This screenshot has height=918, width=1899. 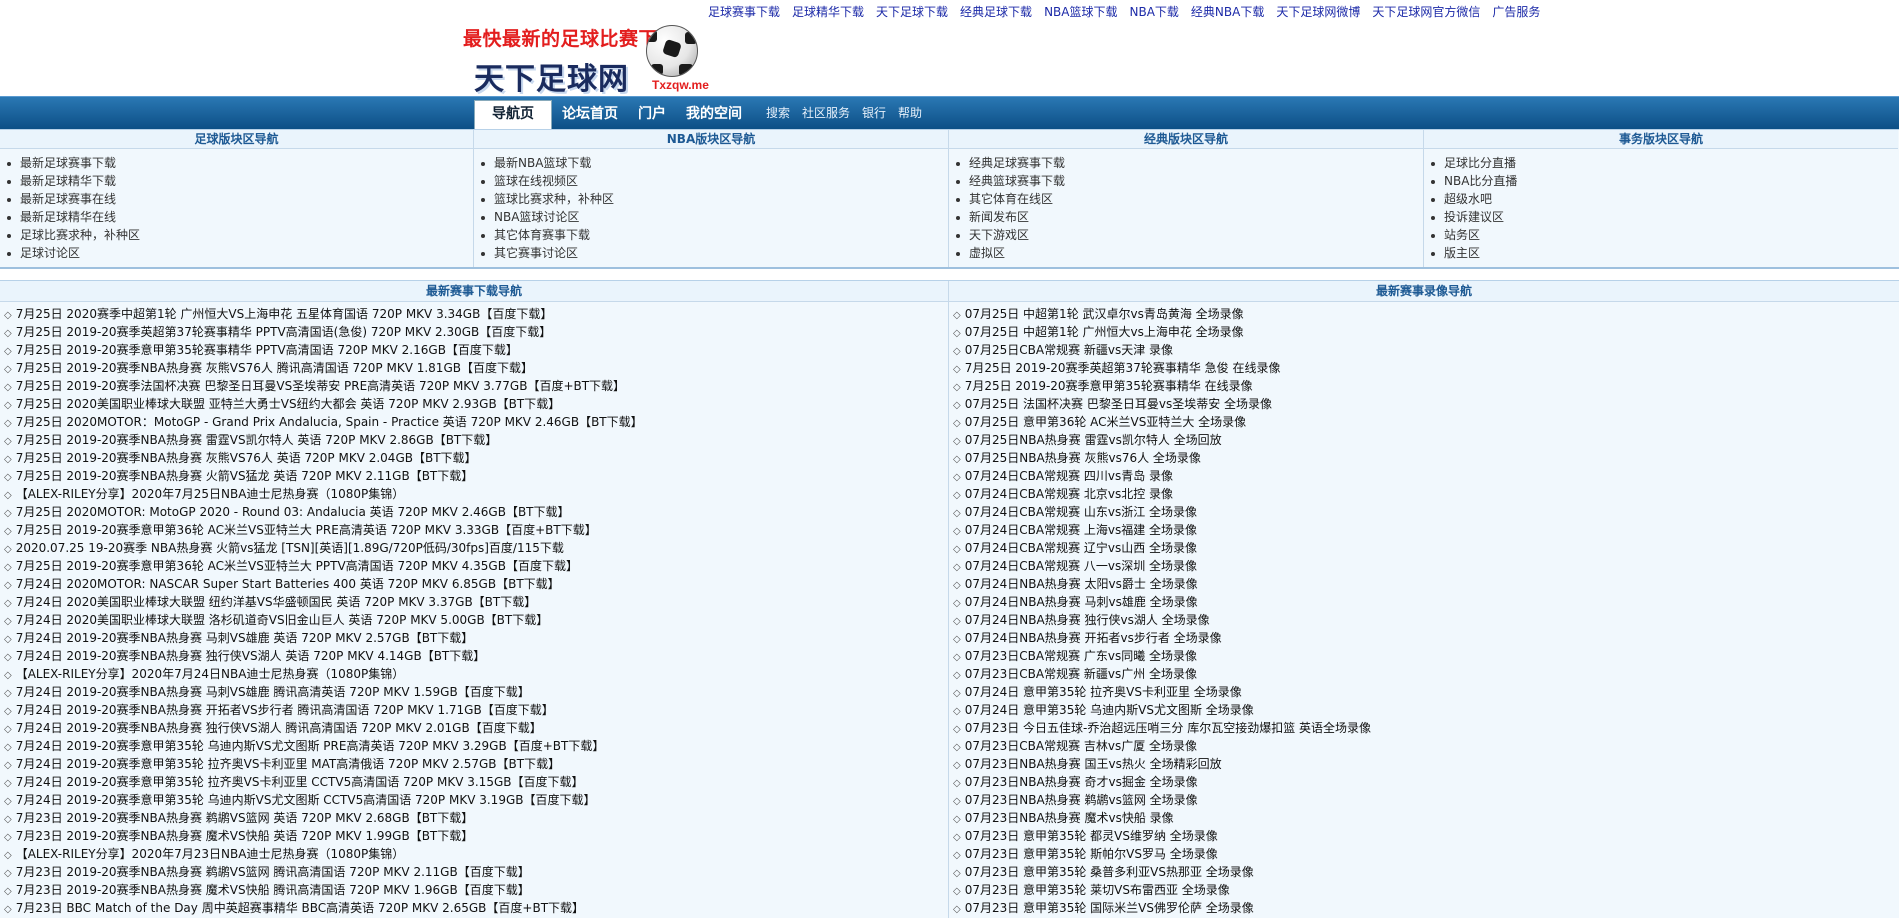 I want to click on category-link: 最新NBA篮球下载, so click(x=542, y=163).